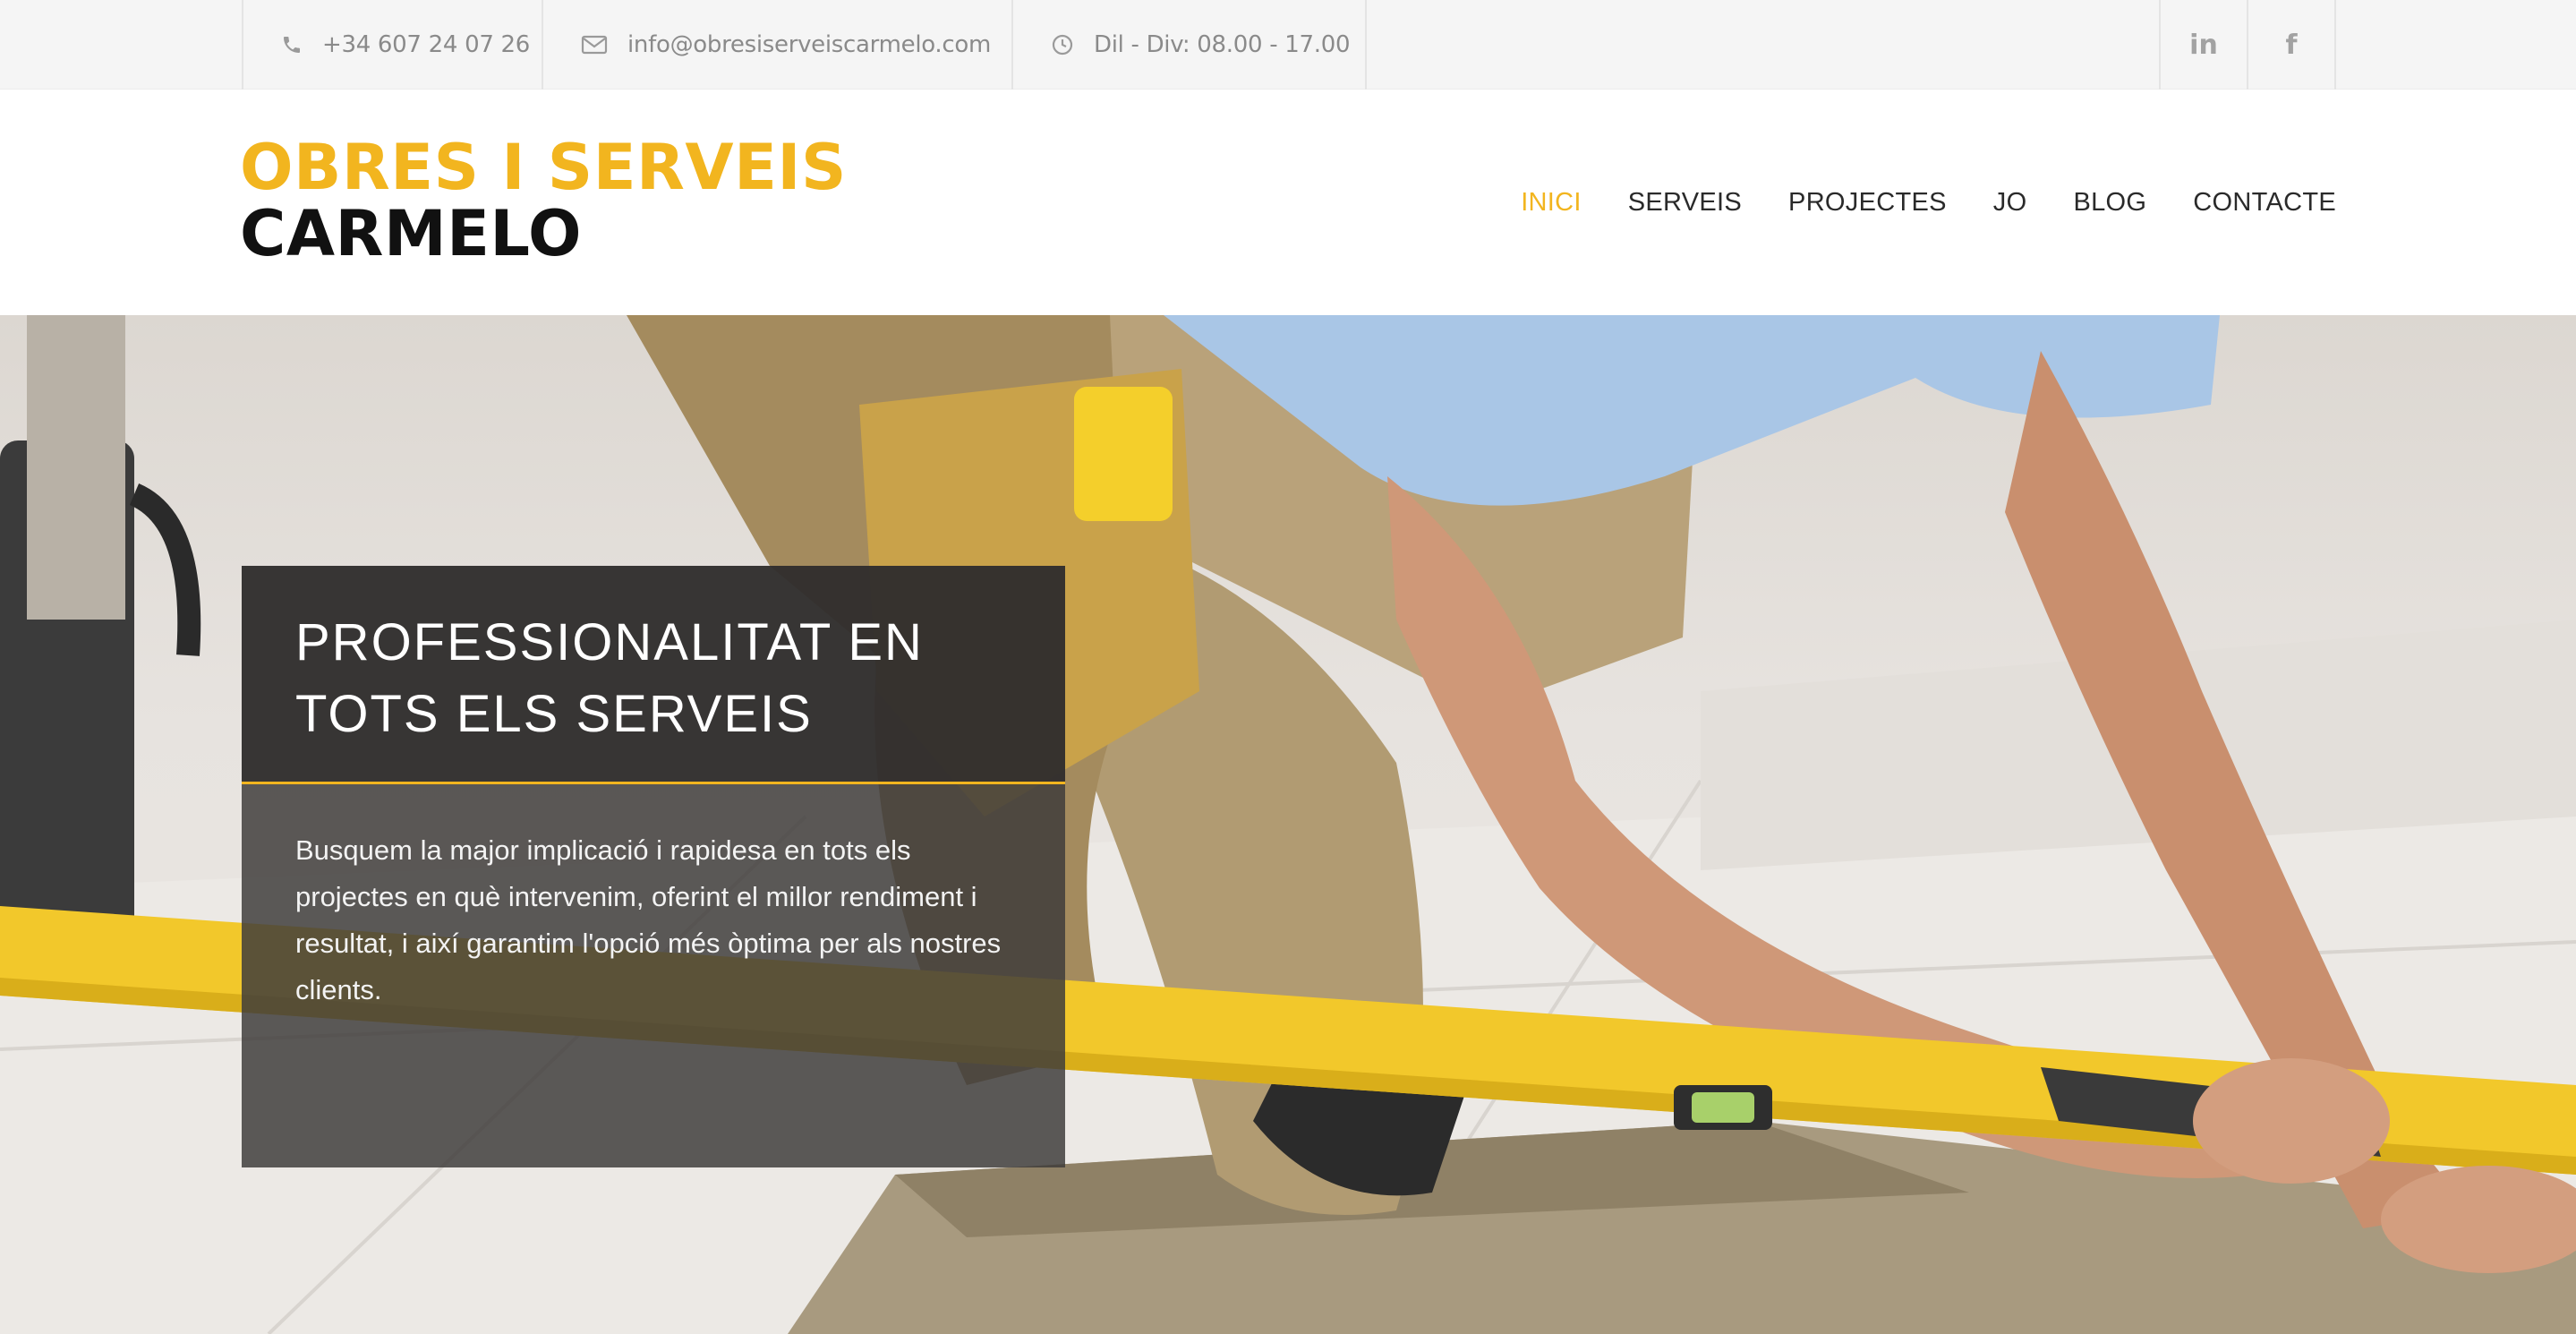 This screenshot has width=2576, height=1334. What do you see at coordinates (2264, 203) in the screenshot?
I see `nav-item-contacte: CONTACTE` at bounding box center [2264, 203].